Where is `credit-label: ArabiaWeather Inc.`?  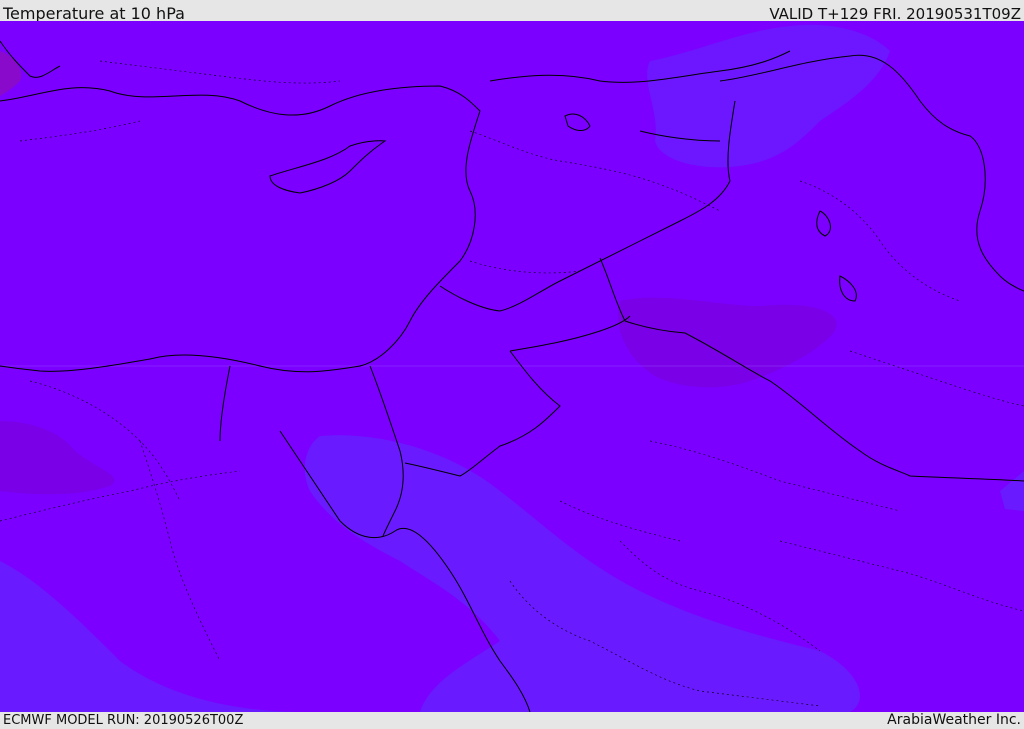 credit-label: ArabiaWeather Inc. is located at coordinates (954, 720).